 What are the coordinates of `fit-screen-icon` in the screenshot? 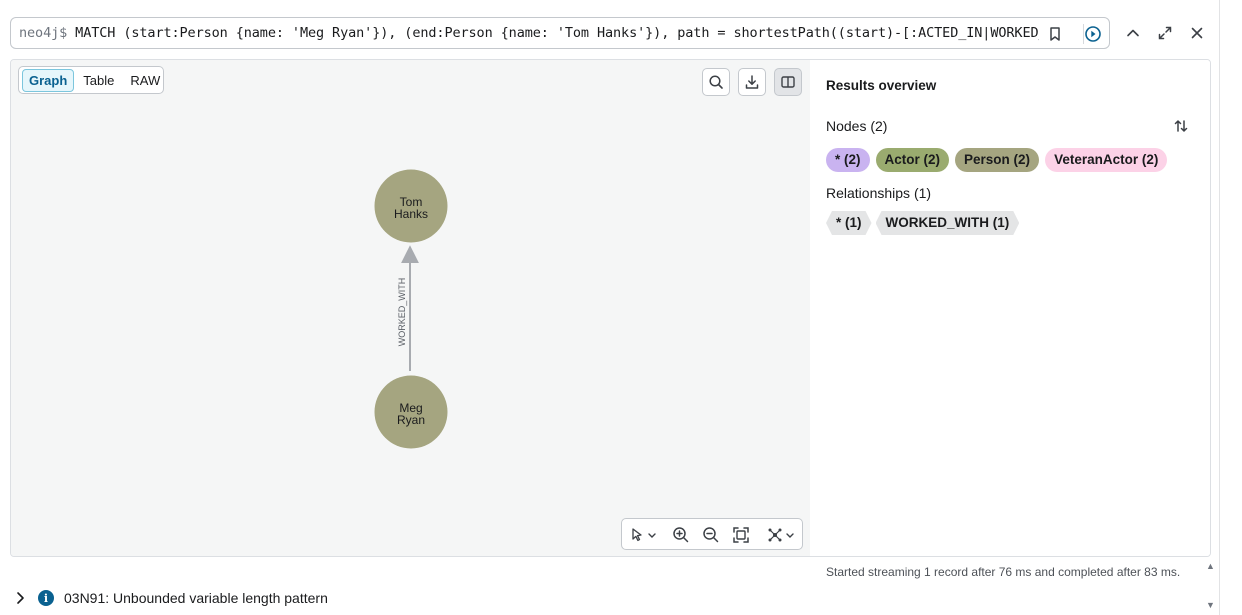 It's located at (741, 535).